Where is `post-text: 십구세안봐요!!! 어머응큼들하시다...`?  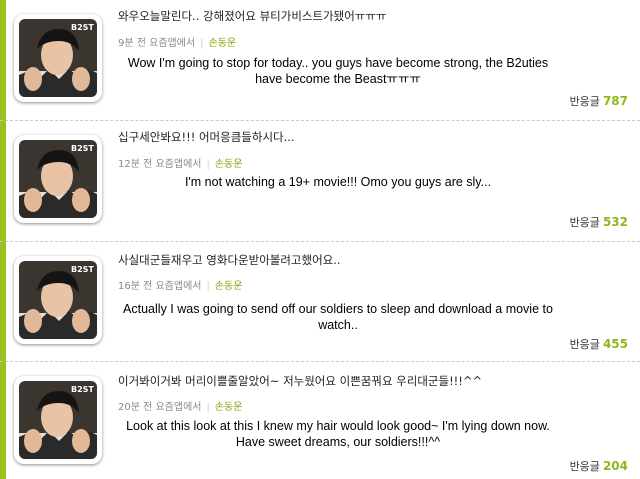 post-text: 십구세안봐요!!! 어머응큼들하시다... is located at coordinates (206, 137).